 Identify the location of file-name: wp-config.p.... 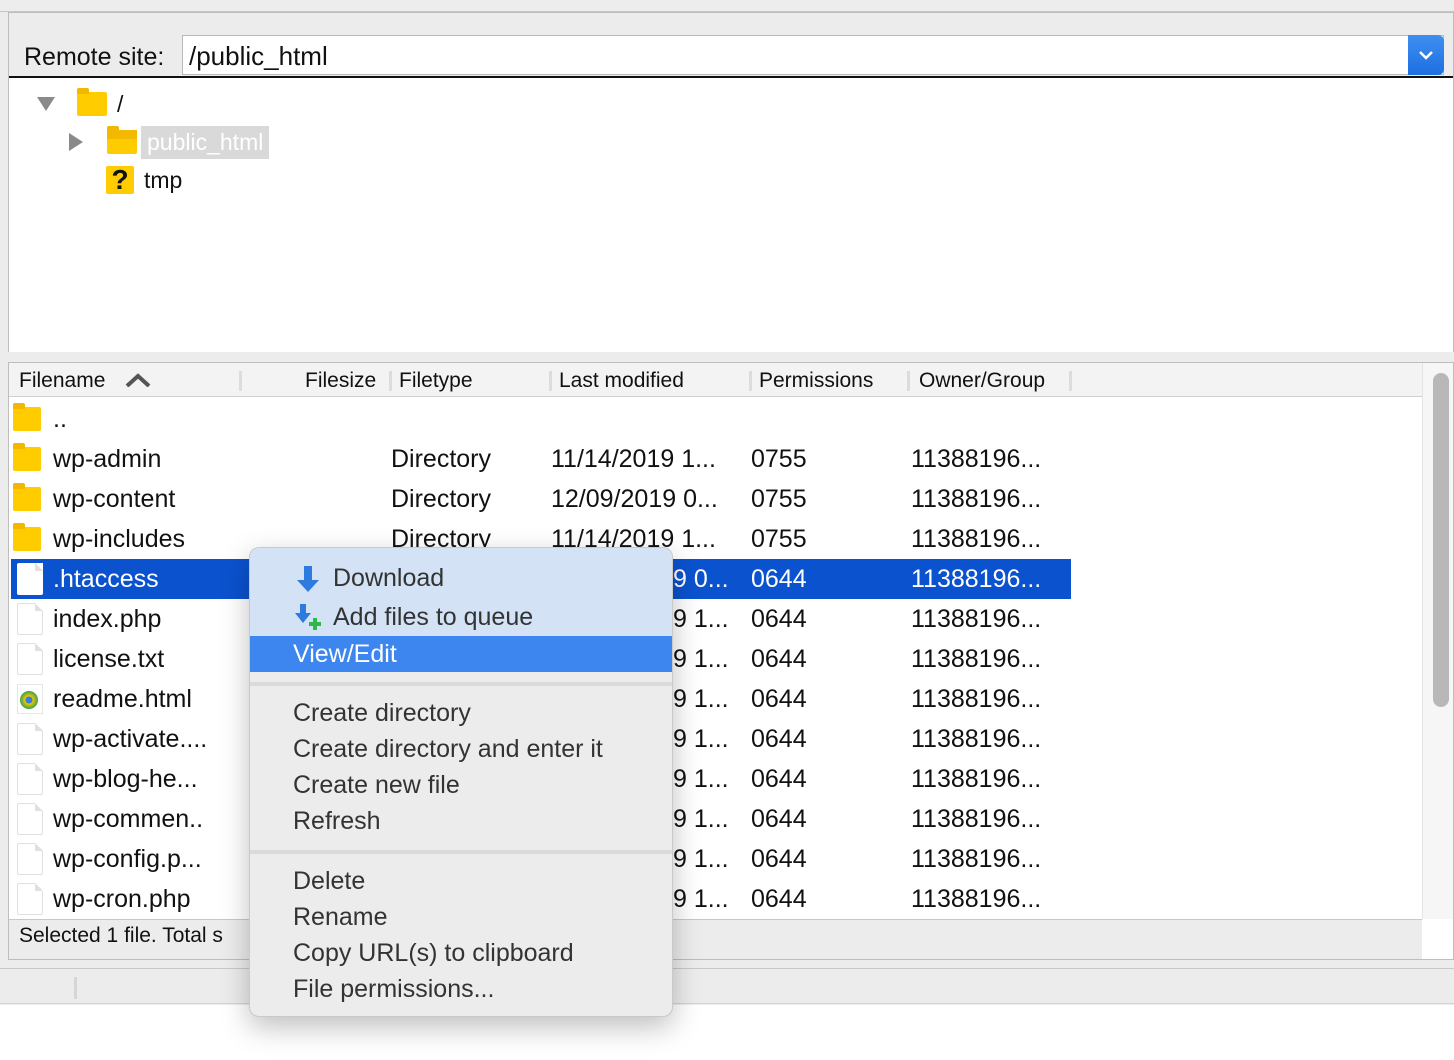
(127, 859).